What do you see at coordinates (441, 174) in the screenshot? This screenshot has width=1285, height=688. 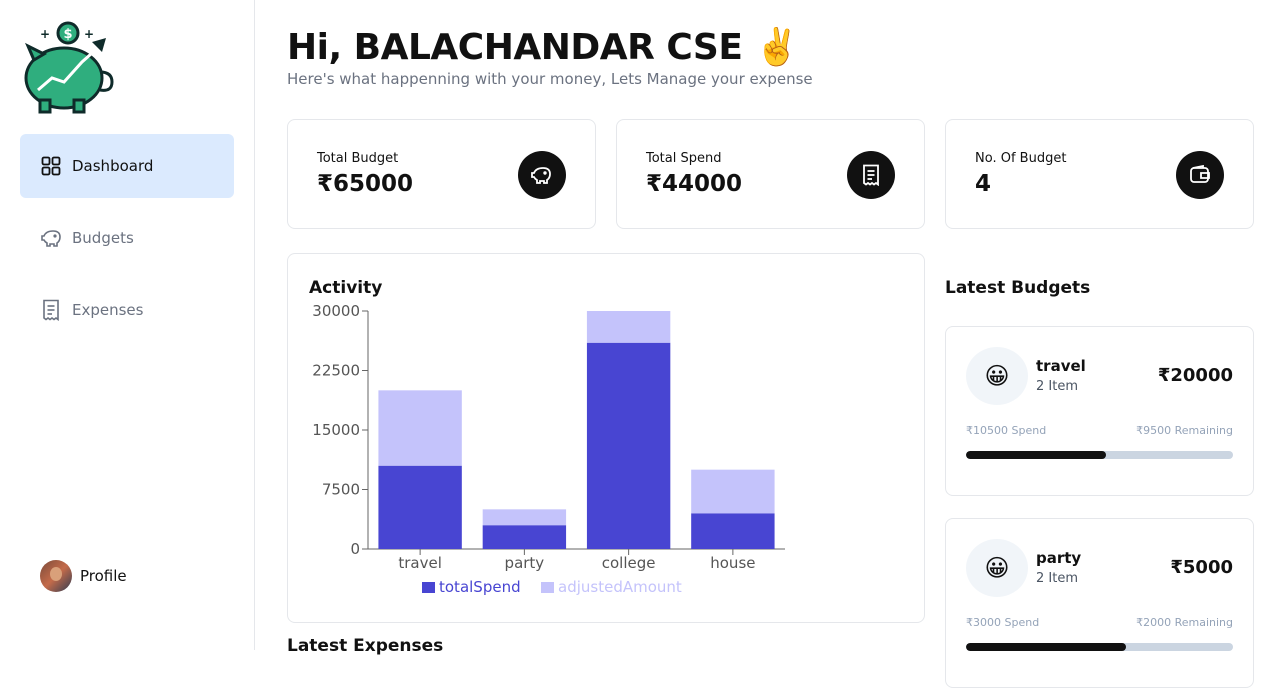 I see `total-budget-card: Total Budget ₹65000` at bounding box center [441, 174].